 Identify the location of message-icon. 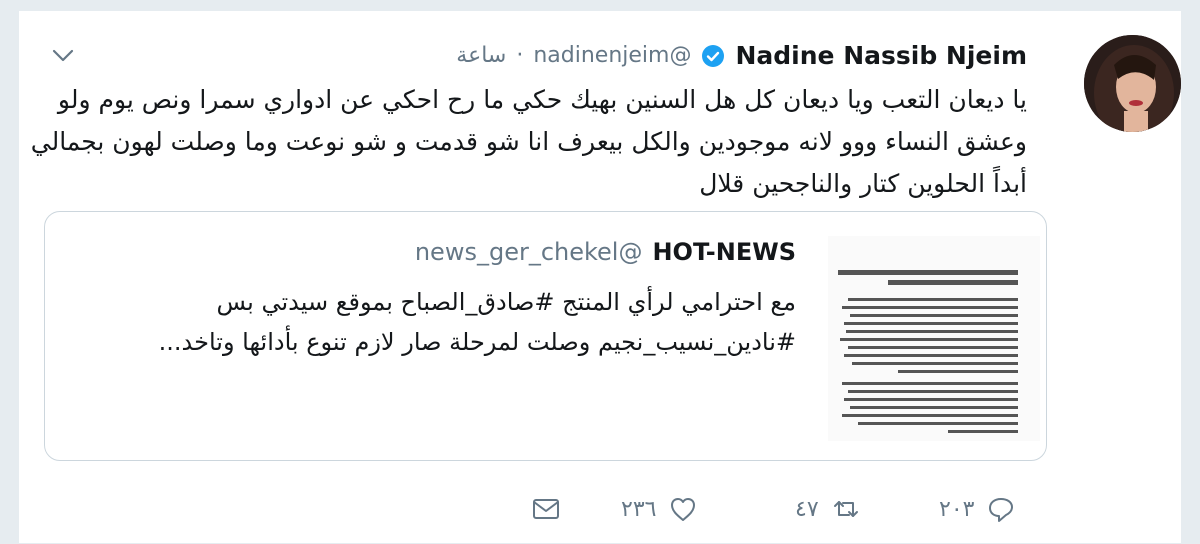
(546, 509).